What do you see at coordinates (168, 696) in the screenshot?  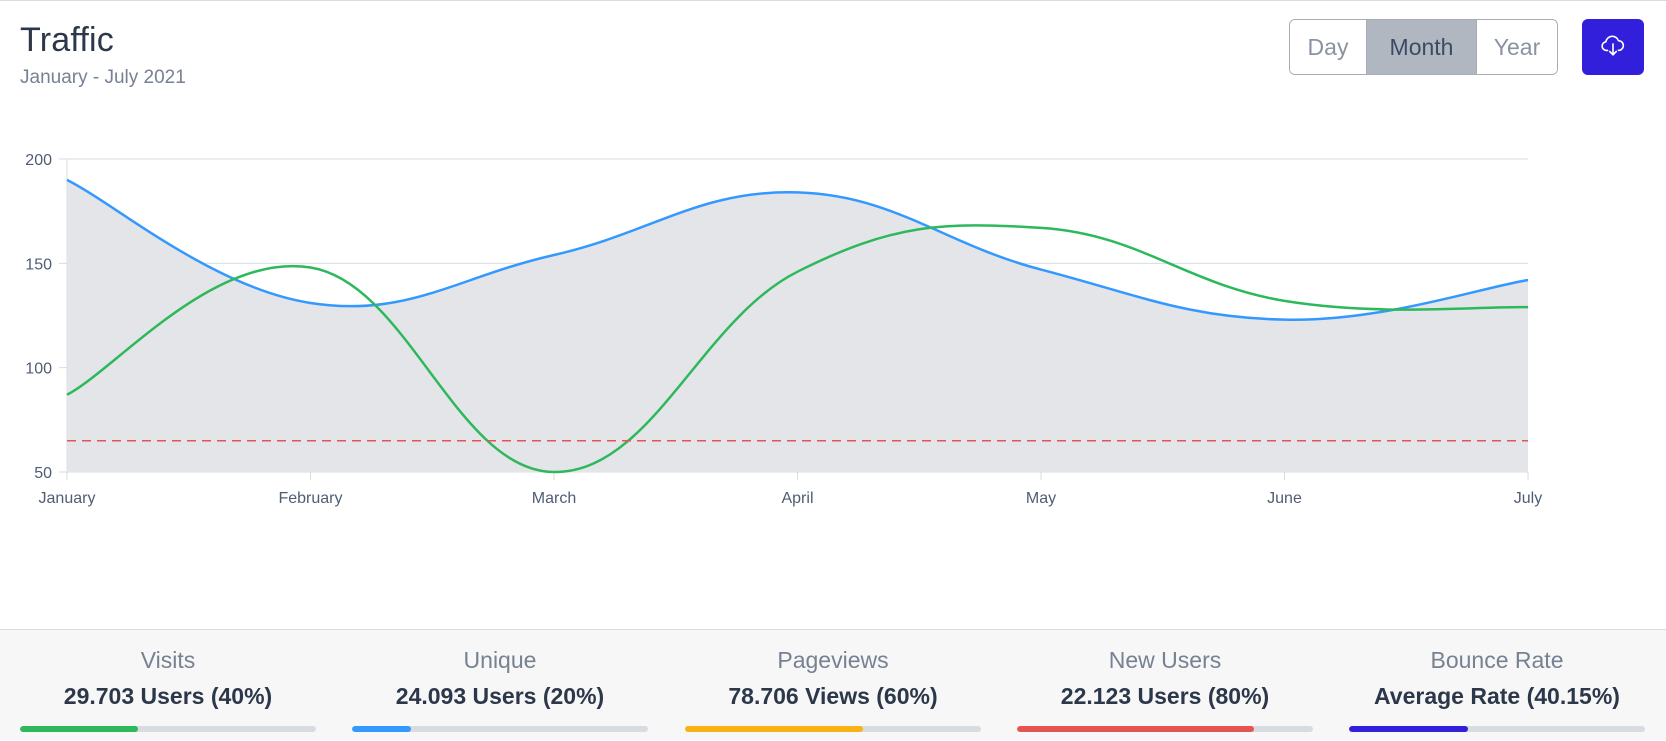 I see `stat-value: 29.703 Users (40%)` at bounding box center [168, 696].